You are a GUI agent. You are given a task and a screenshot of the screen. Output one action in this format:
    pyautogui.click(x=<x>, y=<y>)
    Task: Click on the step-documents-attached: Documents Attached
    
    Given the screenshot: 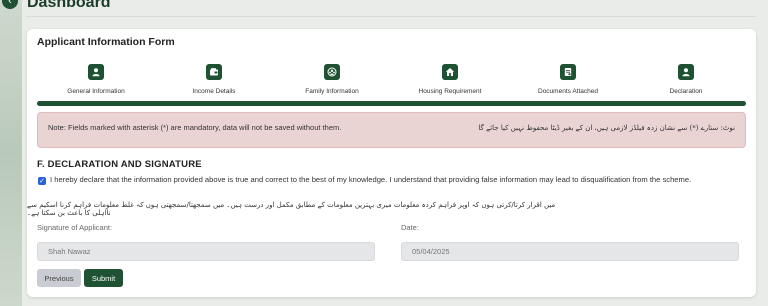 What is the action you would take?
    pyautogui.click(x=568, y=80)
    